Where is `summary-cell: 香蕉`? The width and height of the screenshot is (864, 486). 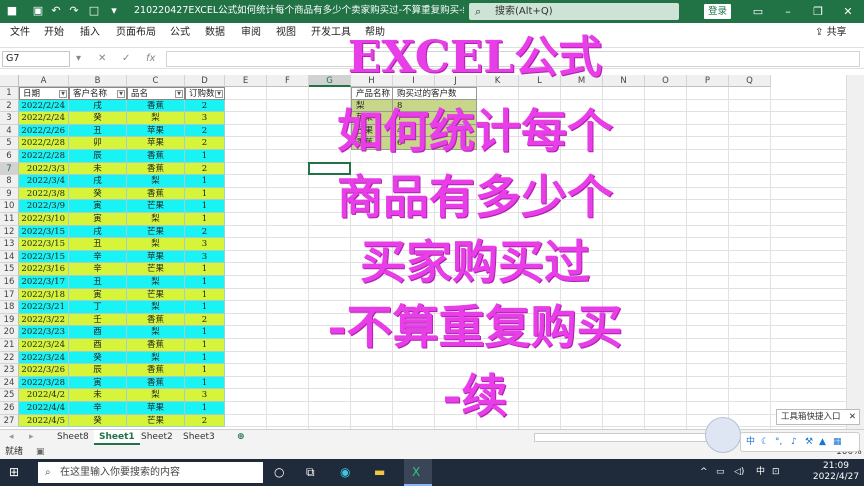 summary-cell: 香蕉 is located at coordinates (372, 143).